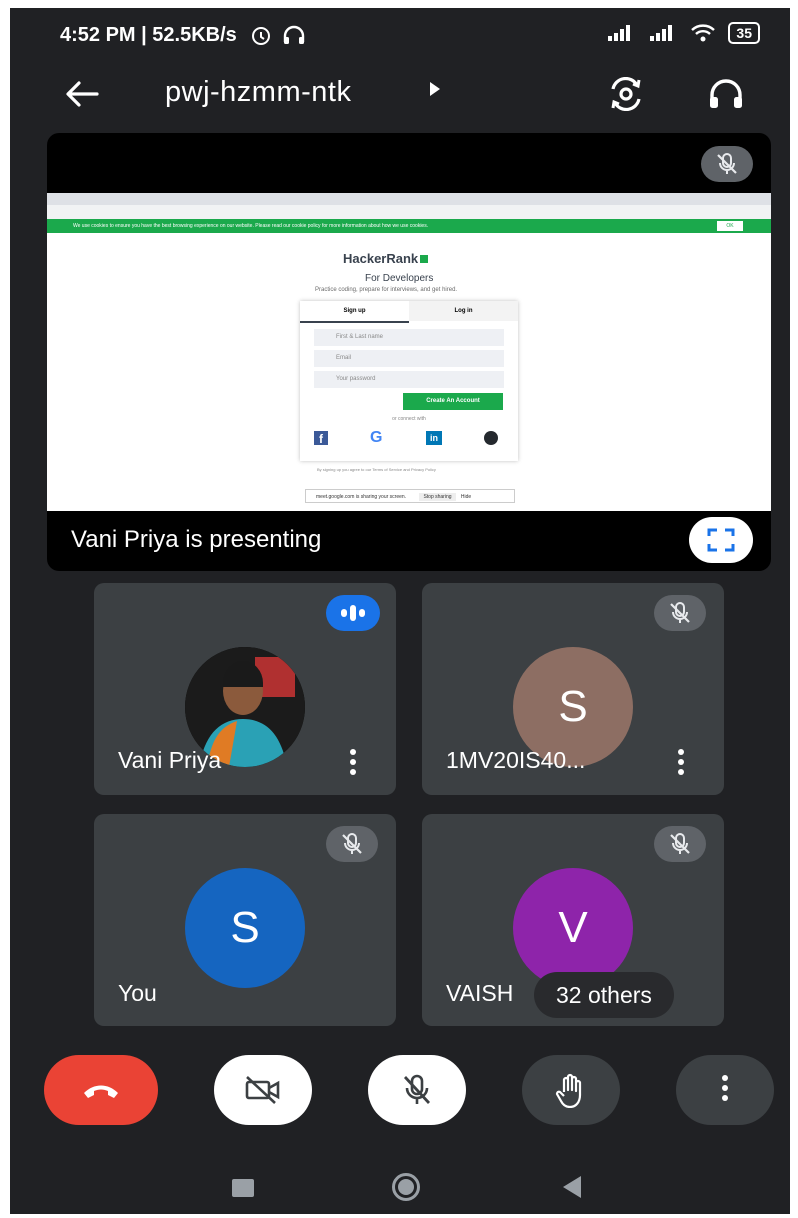 This screenshot has height=1218, width=798. I want to click on create-account-button: Create An Account, so click(453, 401).